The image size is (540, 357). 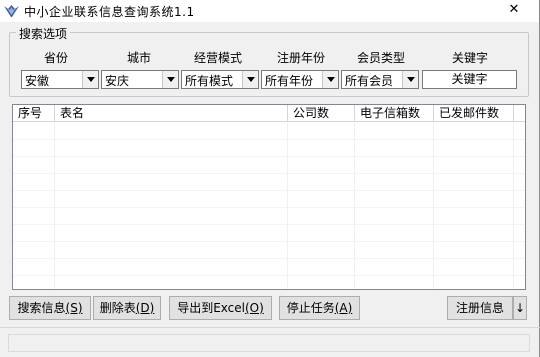 I want to click on register-button-label: 注册信息, so click(x=479, y=308).